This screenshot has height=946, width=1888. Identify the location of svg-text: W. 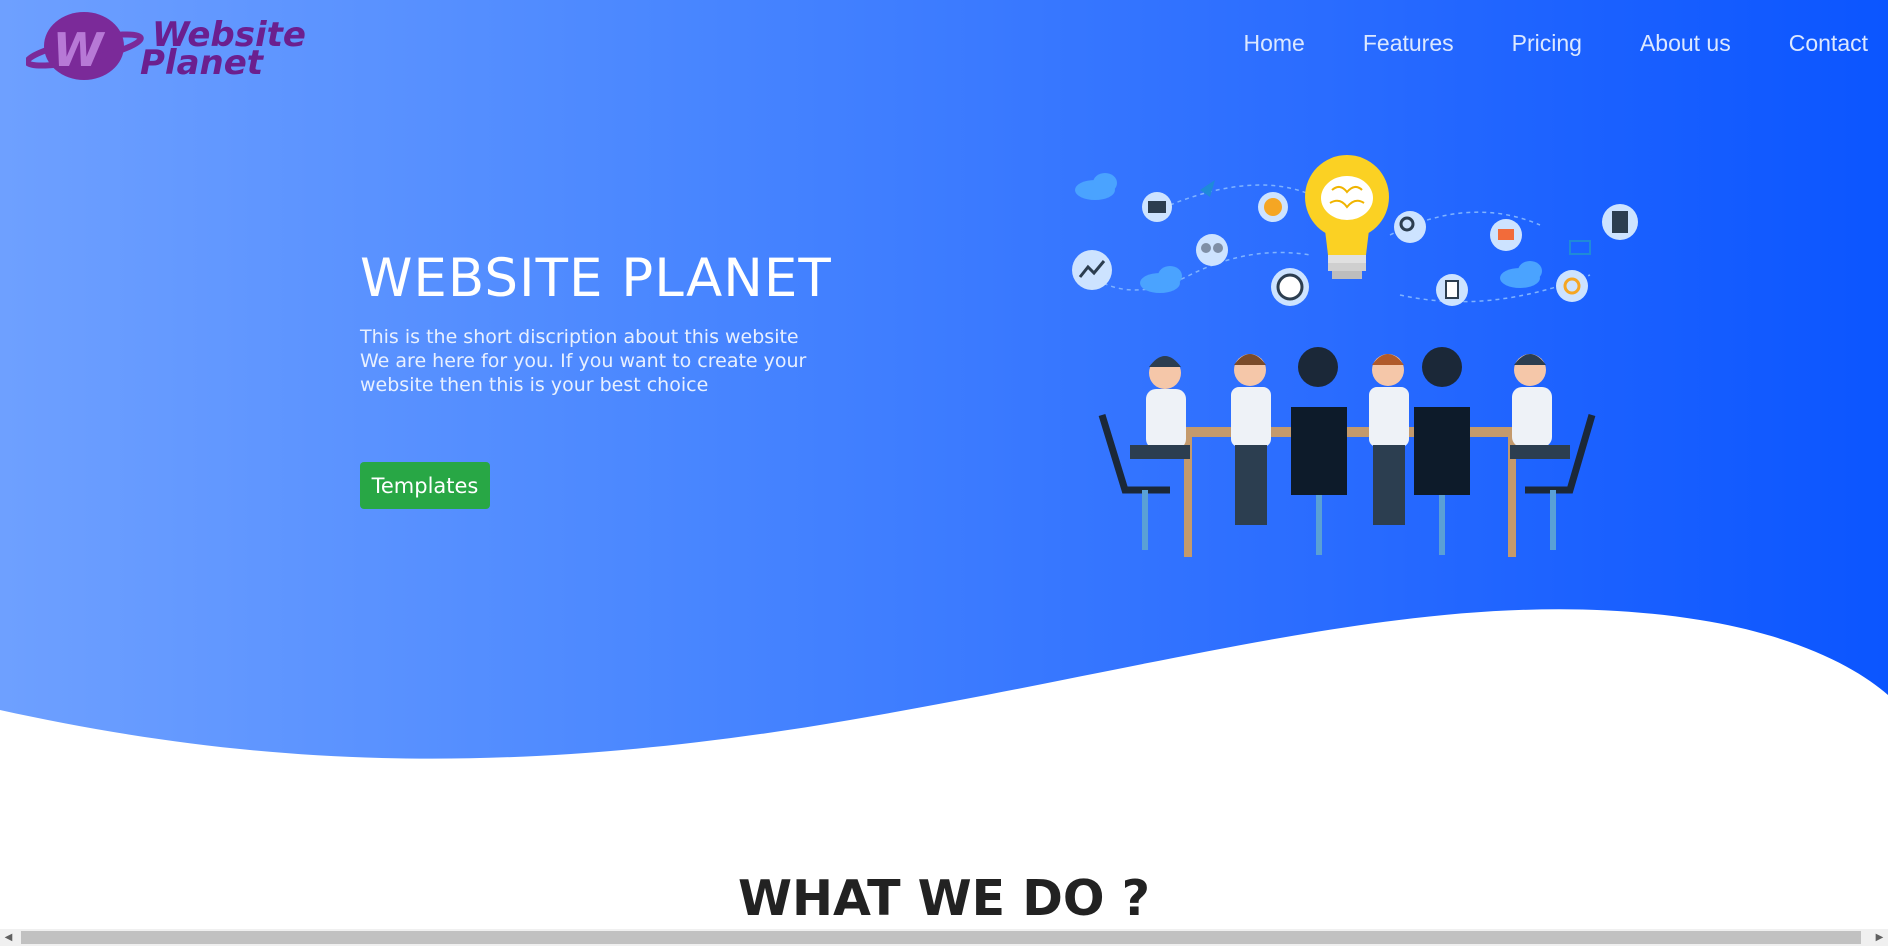
(79, 50).